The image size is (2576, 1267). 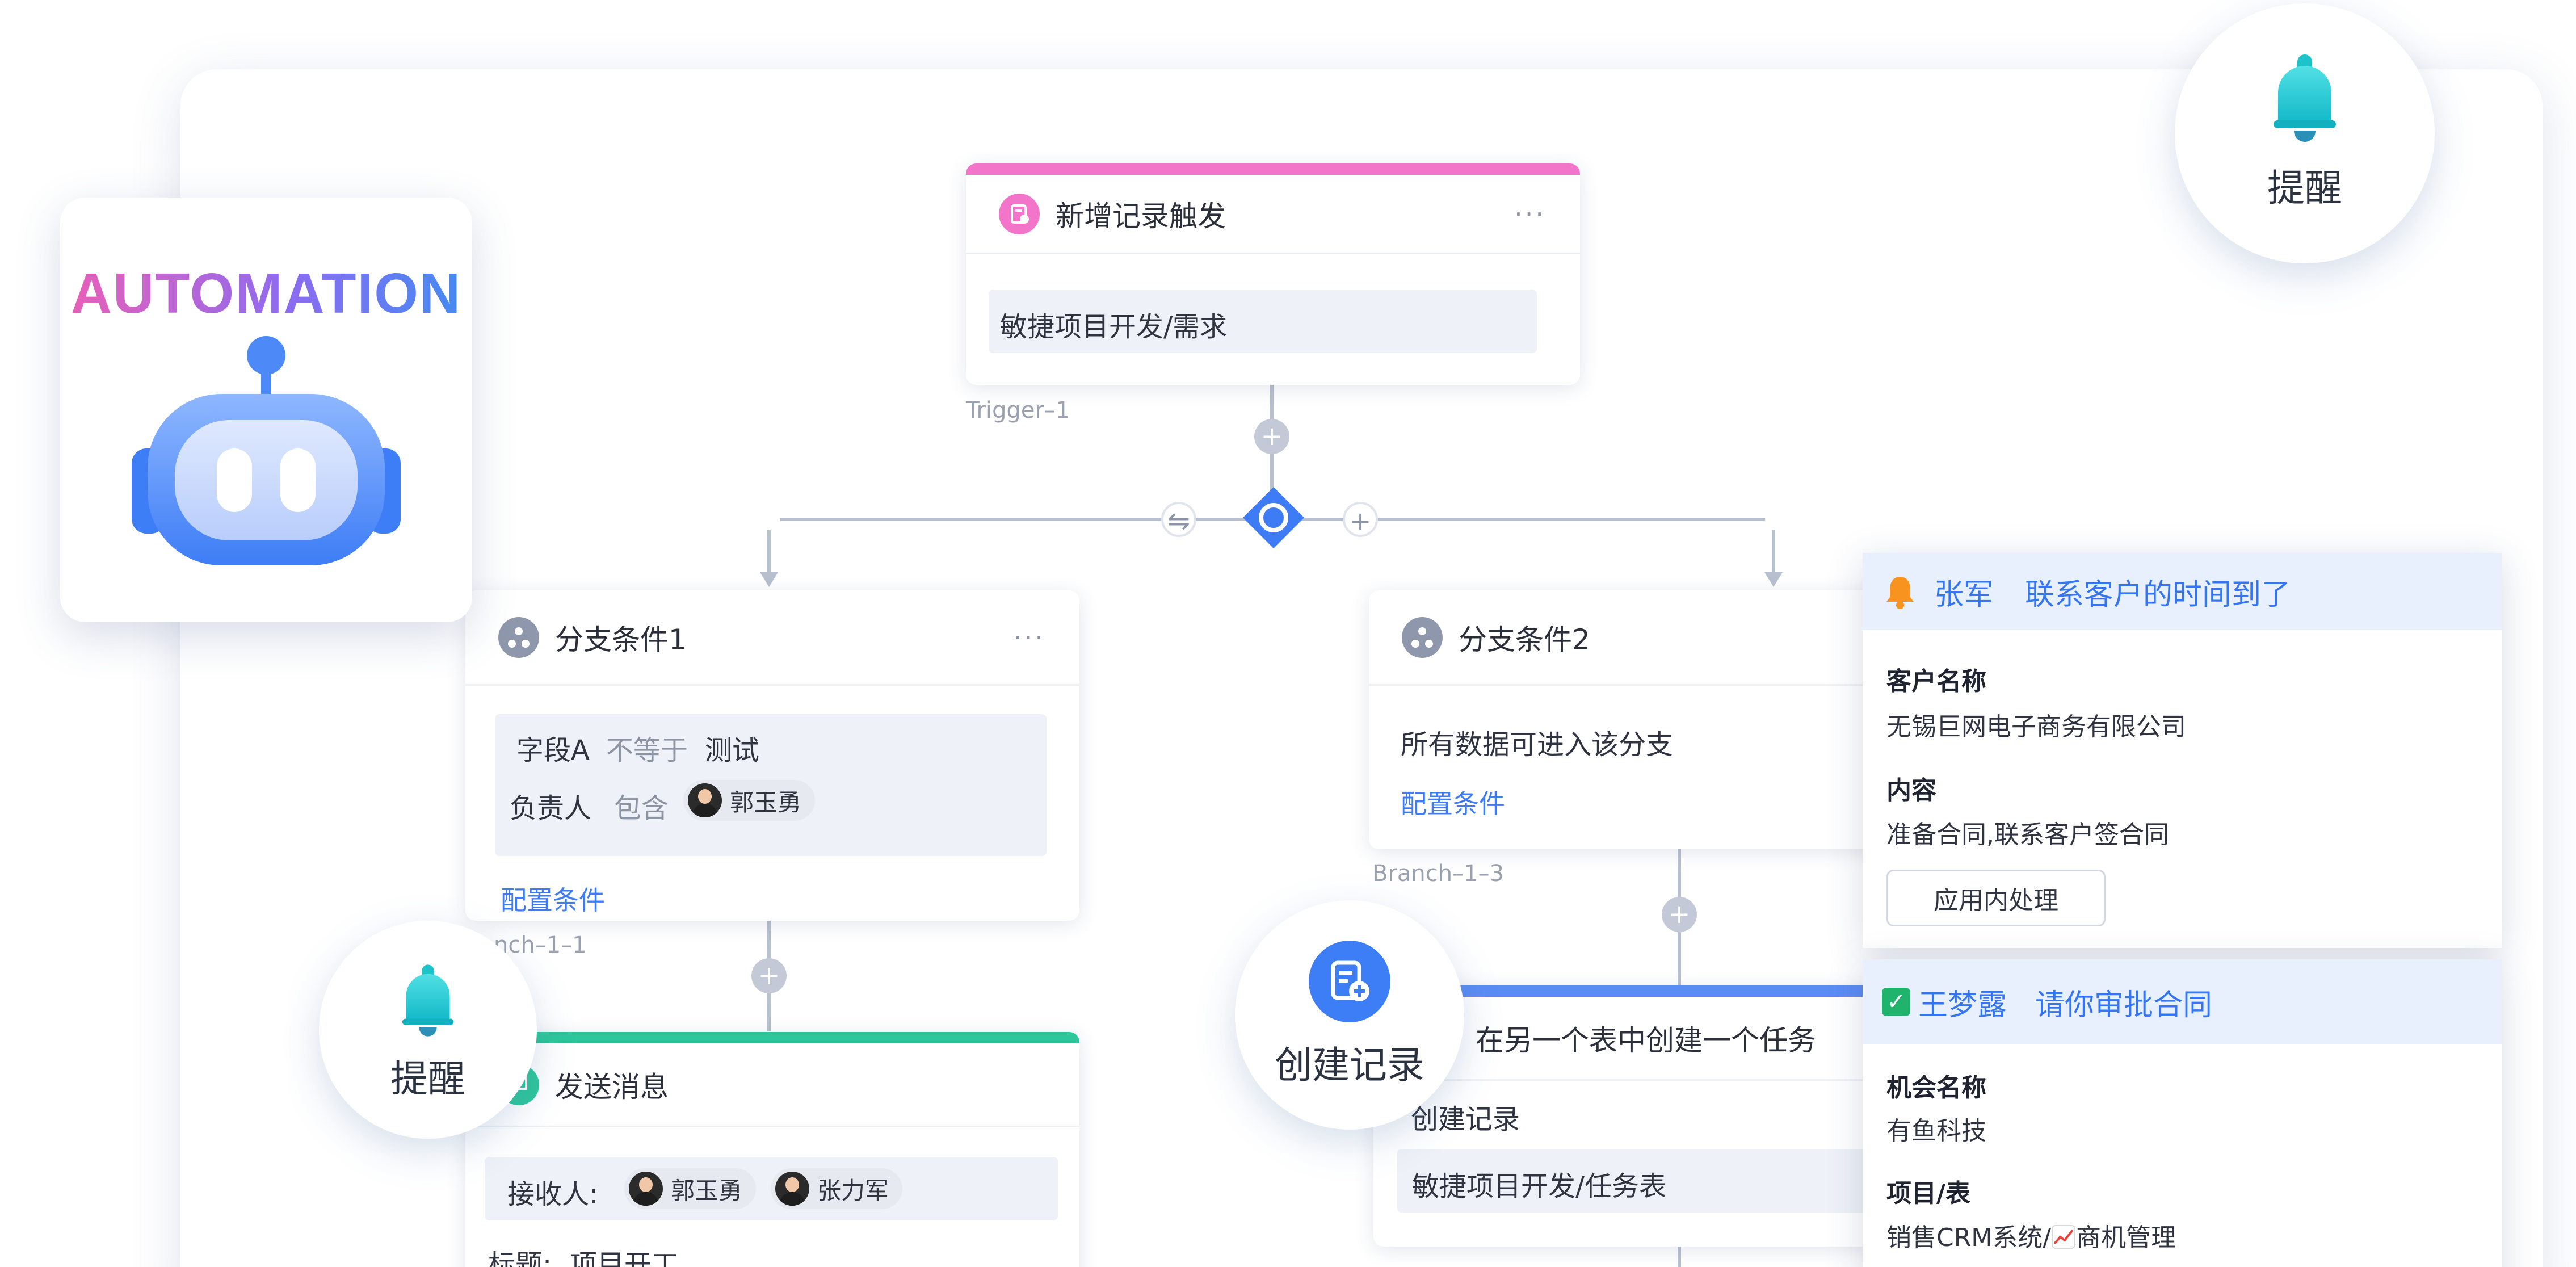 I want to click on field2-prefix: 销售CRM系统/, so click(x=1969, y=1237).